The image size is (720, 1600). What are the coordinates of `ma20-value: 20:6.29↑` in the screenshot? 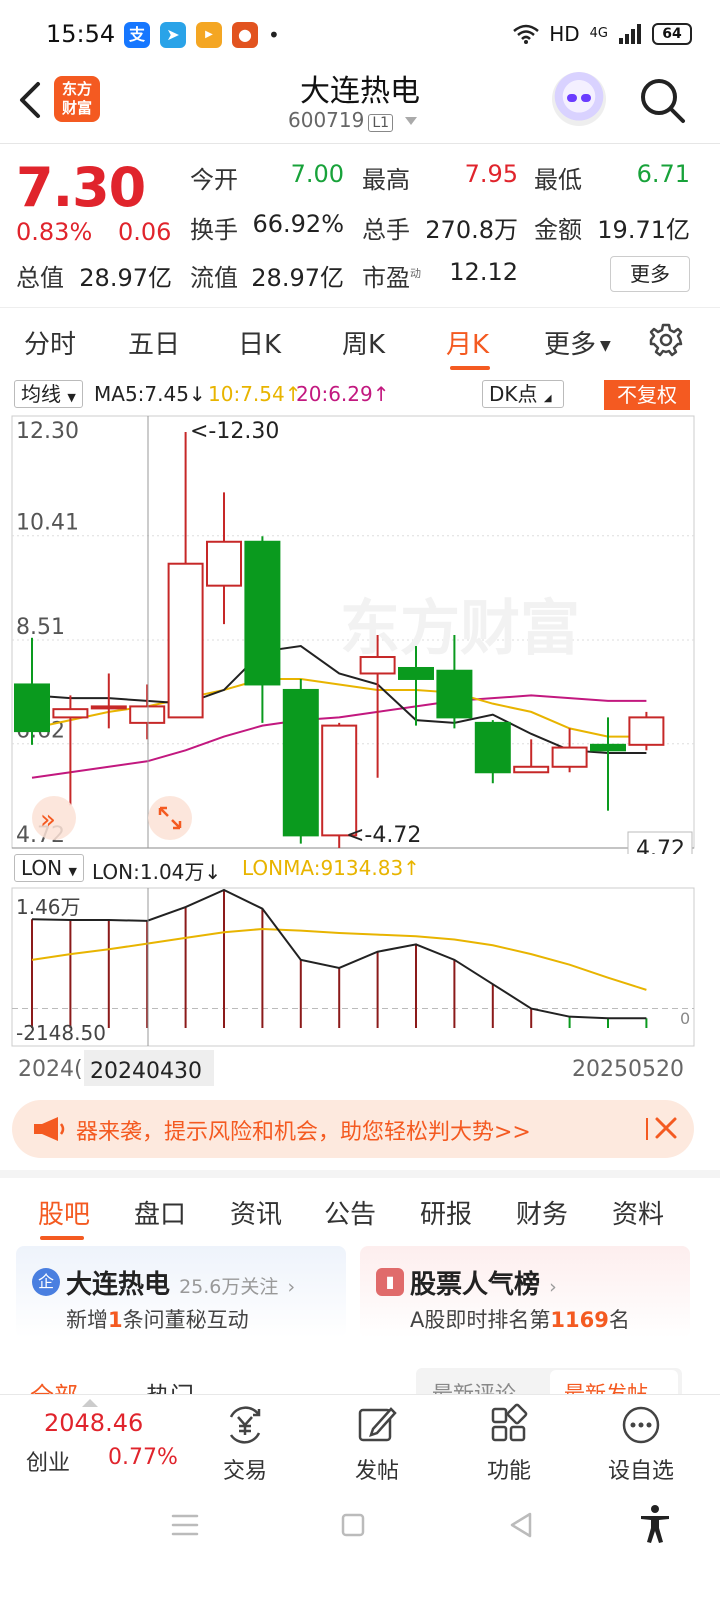 It's located at (343, 394).